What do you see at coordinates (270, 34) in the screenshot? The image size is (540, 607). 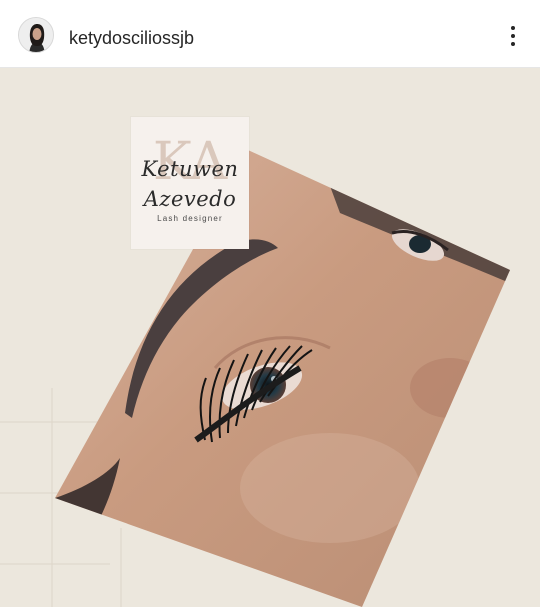 I see `post-header: ketydosciliossjb` at bounding box center [270, 34].